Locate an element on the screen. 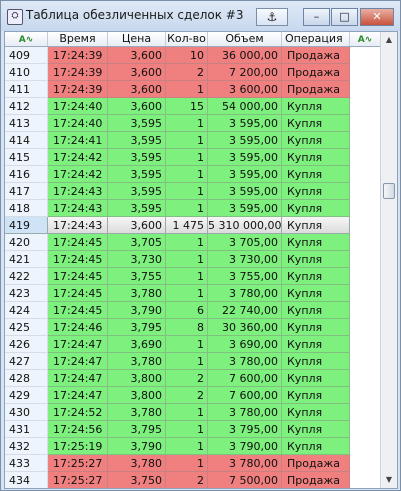 This screenshot has width=401, height=491. table-row: 413 17:24:40 3,595 1 3 595,00 Купля is located at coordinates (192, 123).